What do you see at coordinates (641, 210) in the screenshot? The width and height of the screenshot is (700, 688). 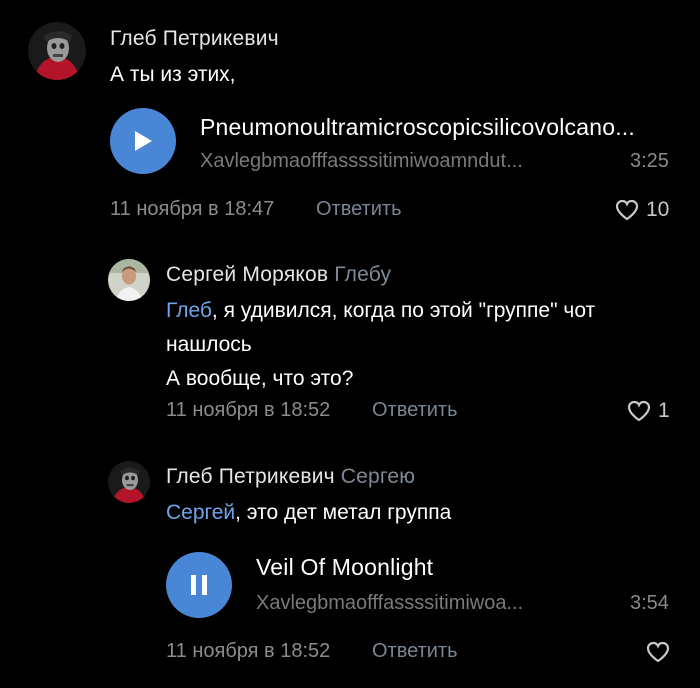 I see `like-button: 10` at bounding box center [641, 210].